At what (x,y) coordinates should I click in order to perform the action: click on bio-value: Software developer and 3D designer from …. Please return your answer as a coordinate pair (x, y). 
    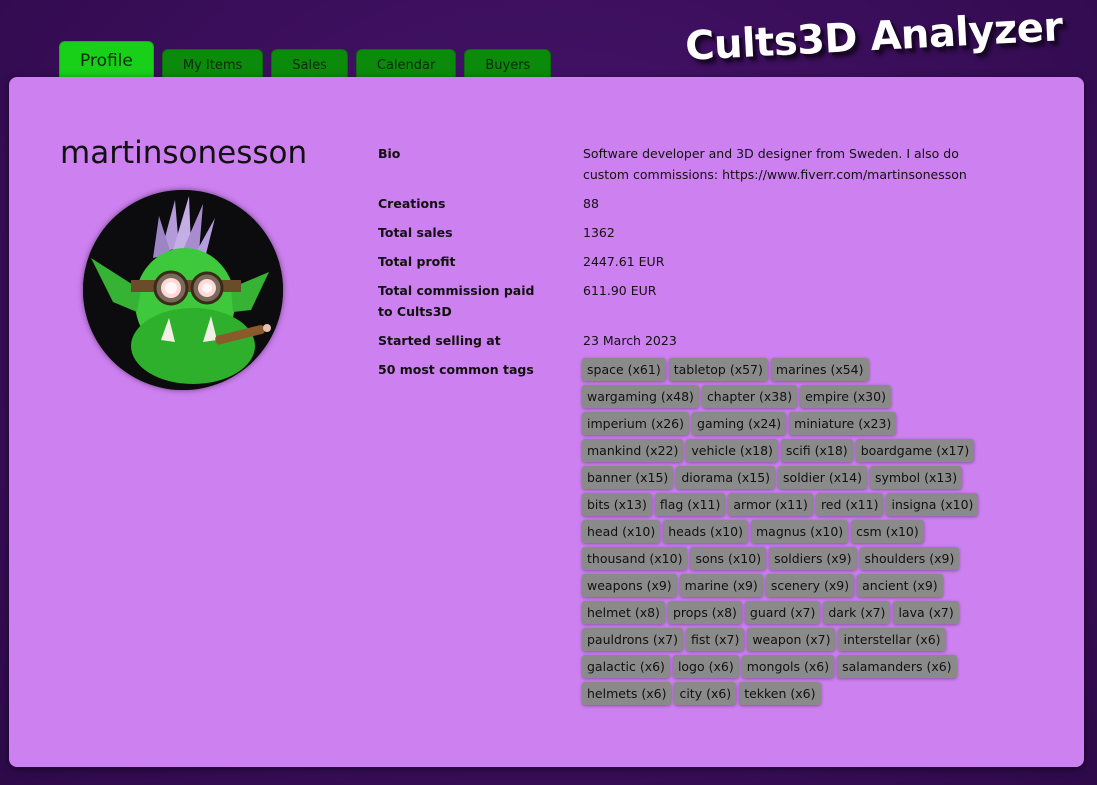
    Looking at the image, I should click on (775, 164).